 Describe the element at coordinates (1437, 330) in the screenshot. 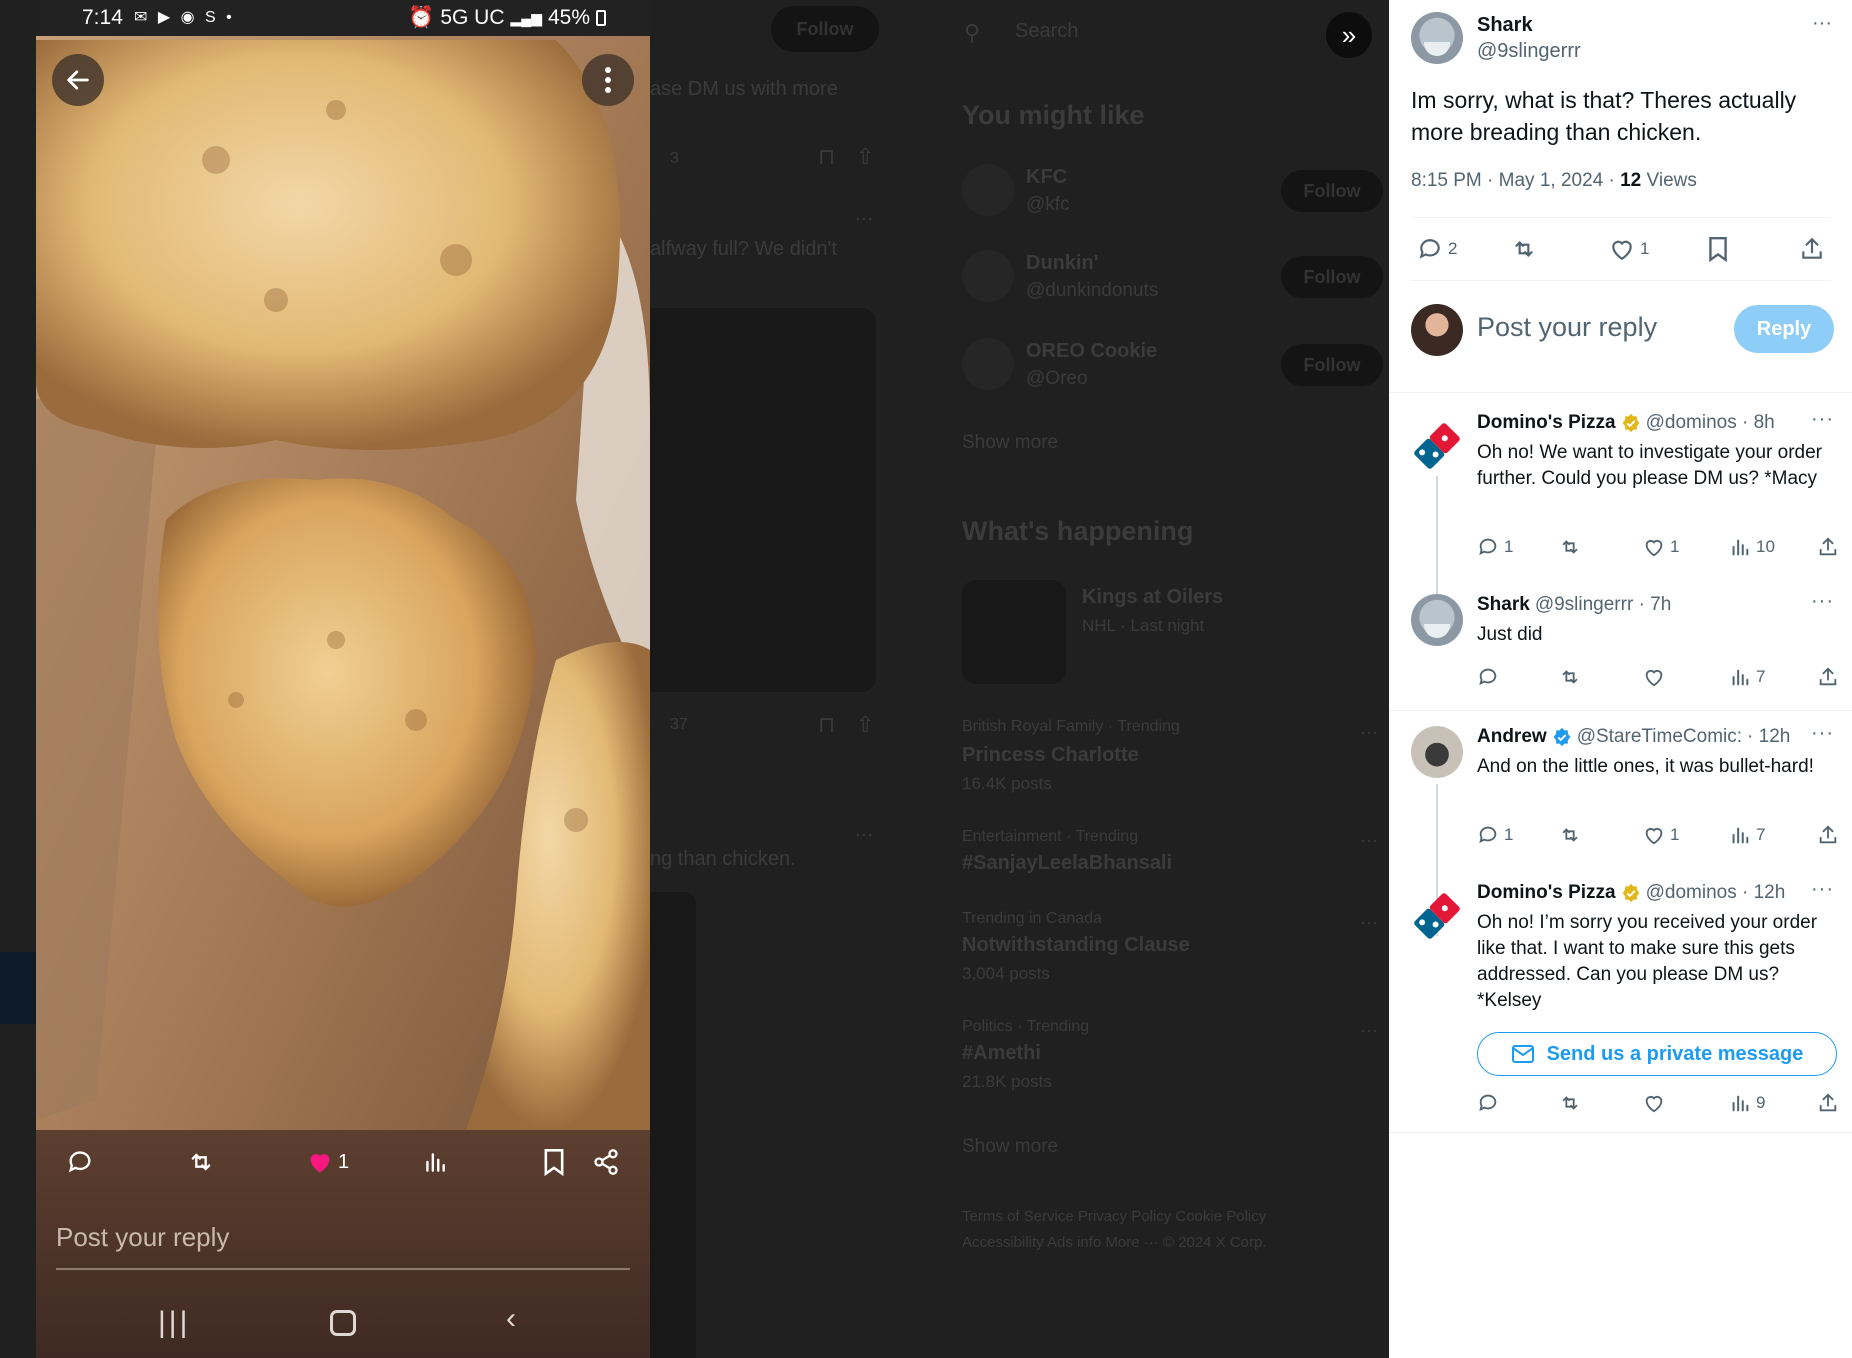

I see `my-avatar` at that location.